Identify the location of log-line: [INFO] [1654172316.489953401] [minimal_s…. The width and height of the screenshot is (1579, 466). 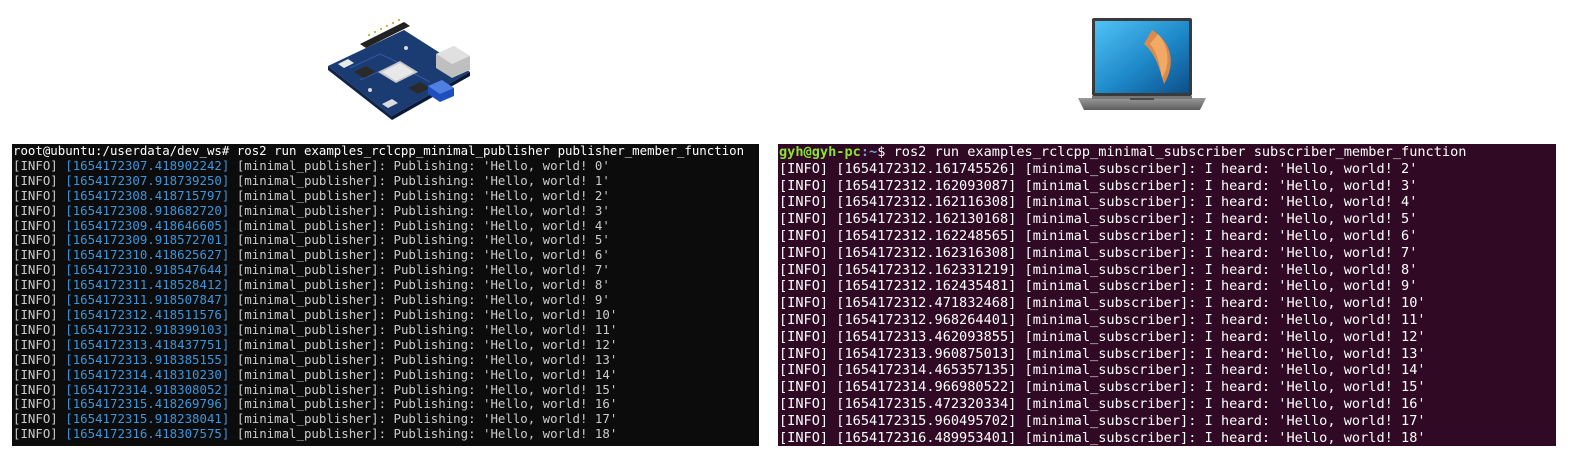
(1167, 438).